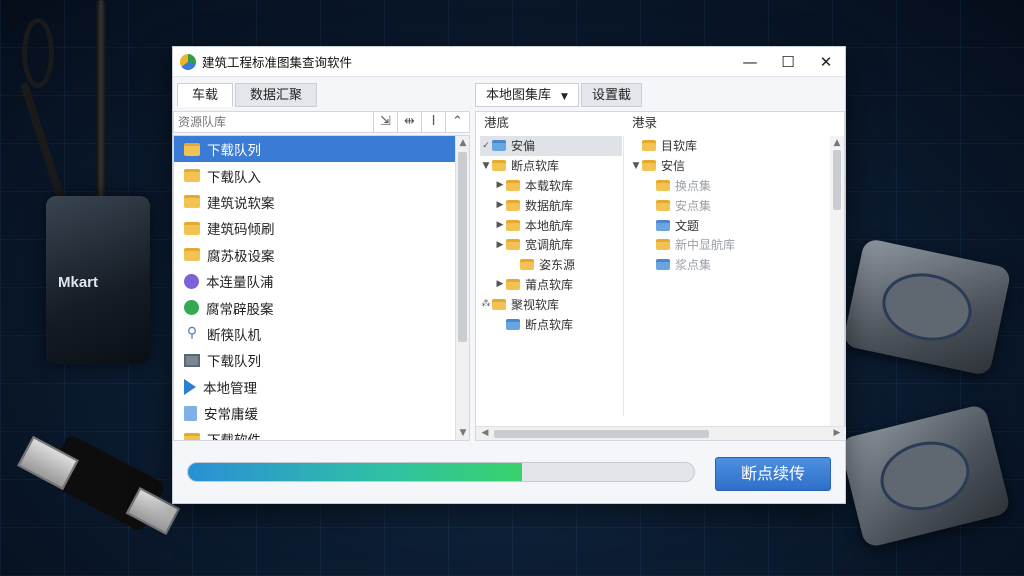 This screenshot has width=1024, height=576. Describe the element at coordinates (462, 247) in the screenshot. I see `left-scroll-thumb` at that location.